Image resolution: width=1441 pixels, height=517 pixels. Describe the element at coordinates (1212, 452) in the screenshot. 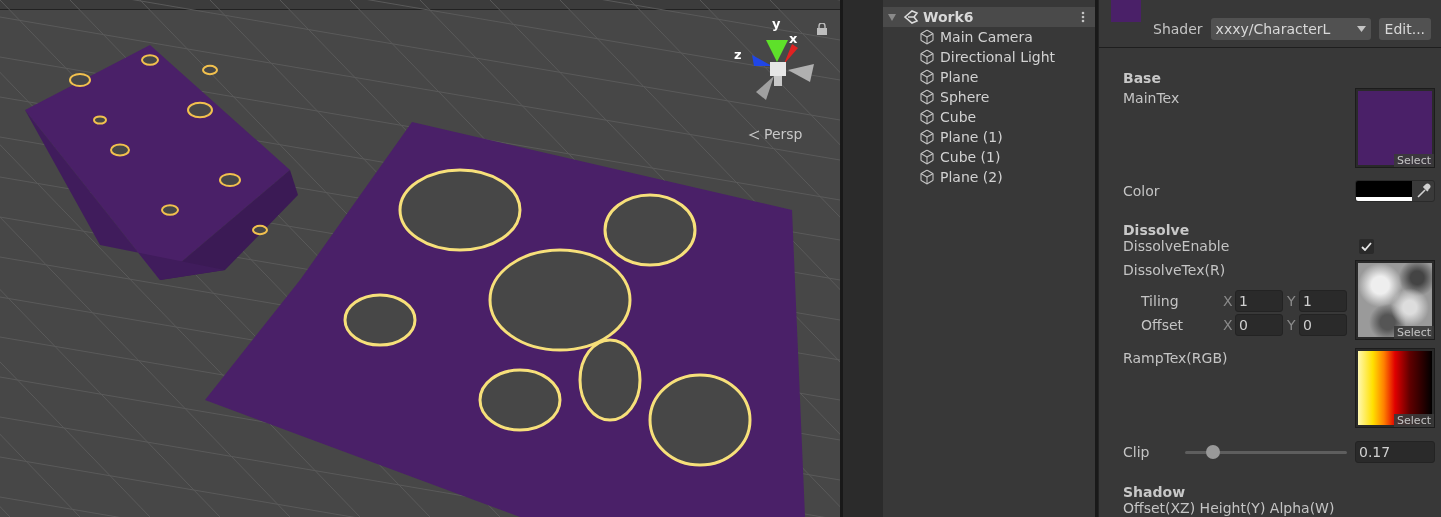

I see `slider-thumb` at that location.